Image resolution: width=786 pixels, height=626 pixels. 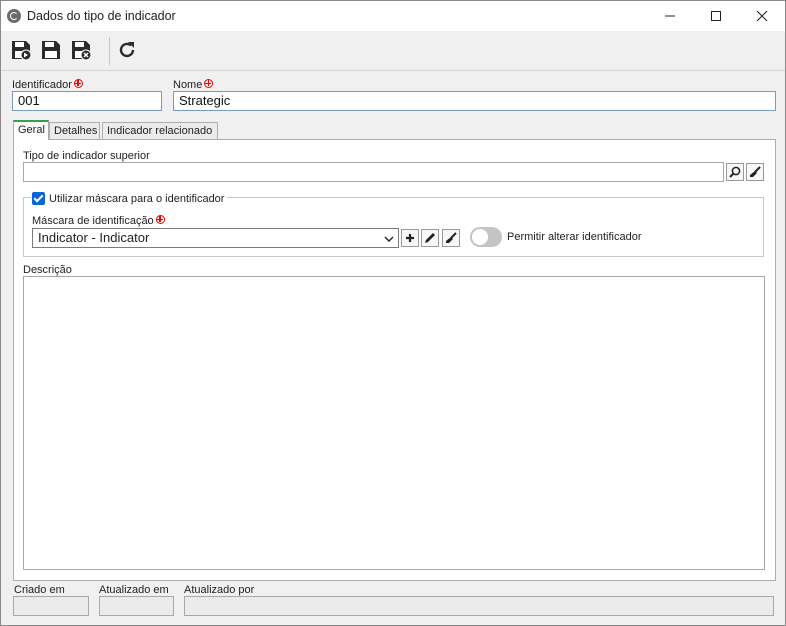 What do you see at coordinates (574, 237) in the screenshot?
I see `allow-change-label: Permitir alterar identificador` at bounding box center [574, 237].